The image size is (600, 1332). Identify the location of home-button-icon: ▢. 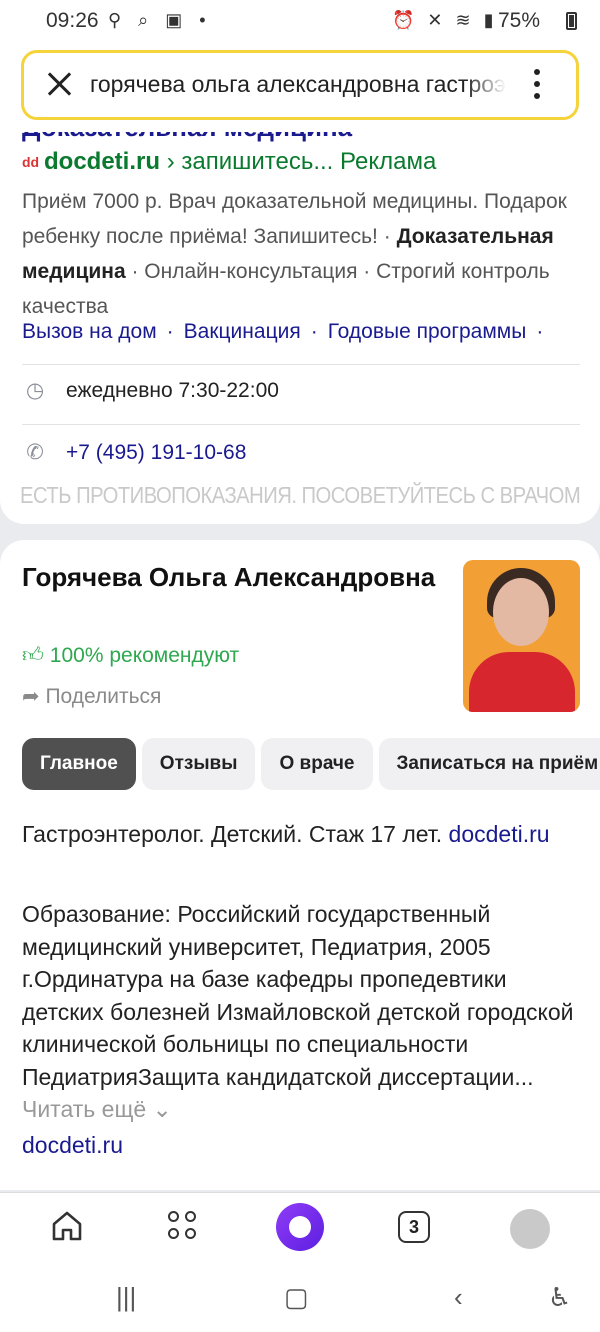
(296, 1297).